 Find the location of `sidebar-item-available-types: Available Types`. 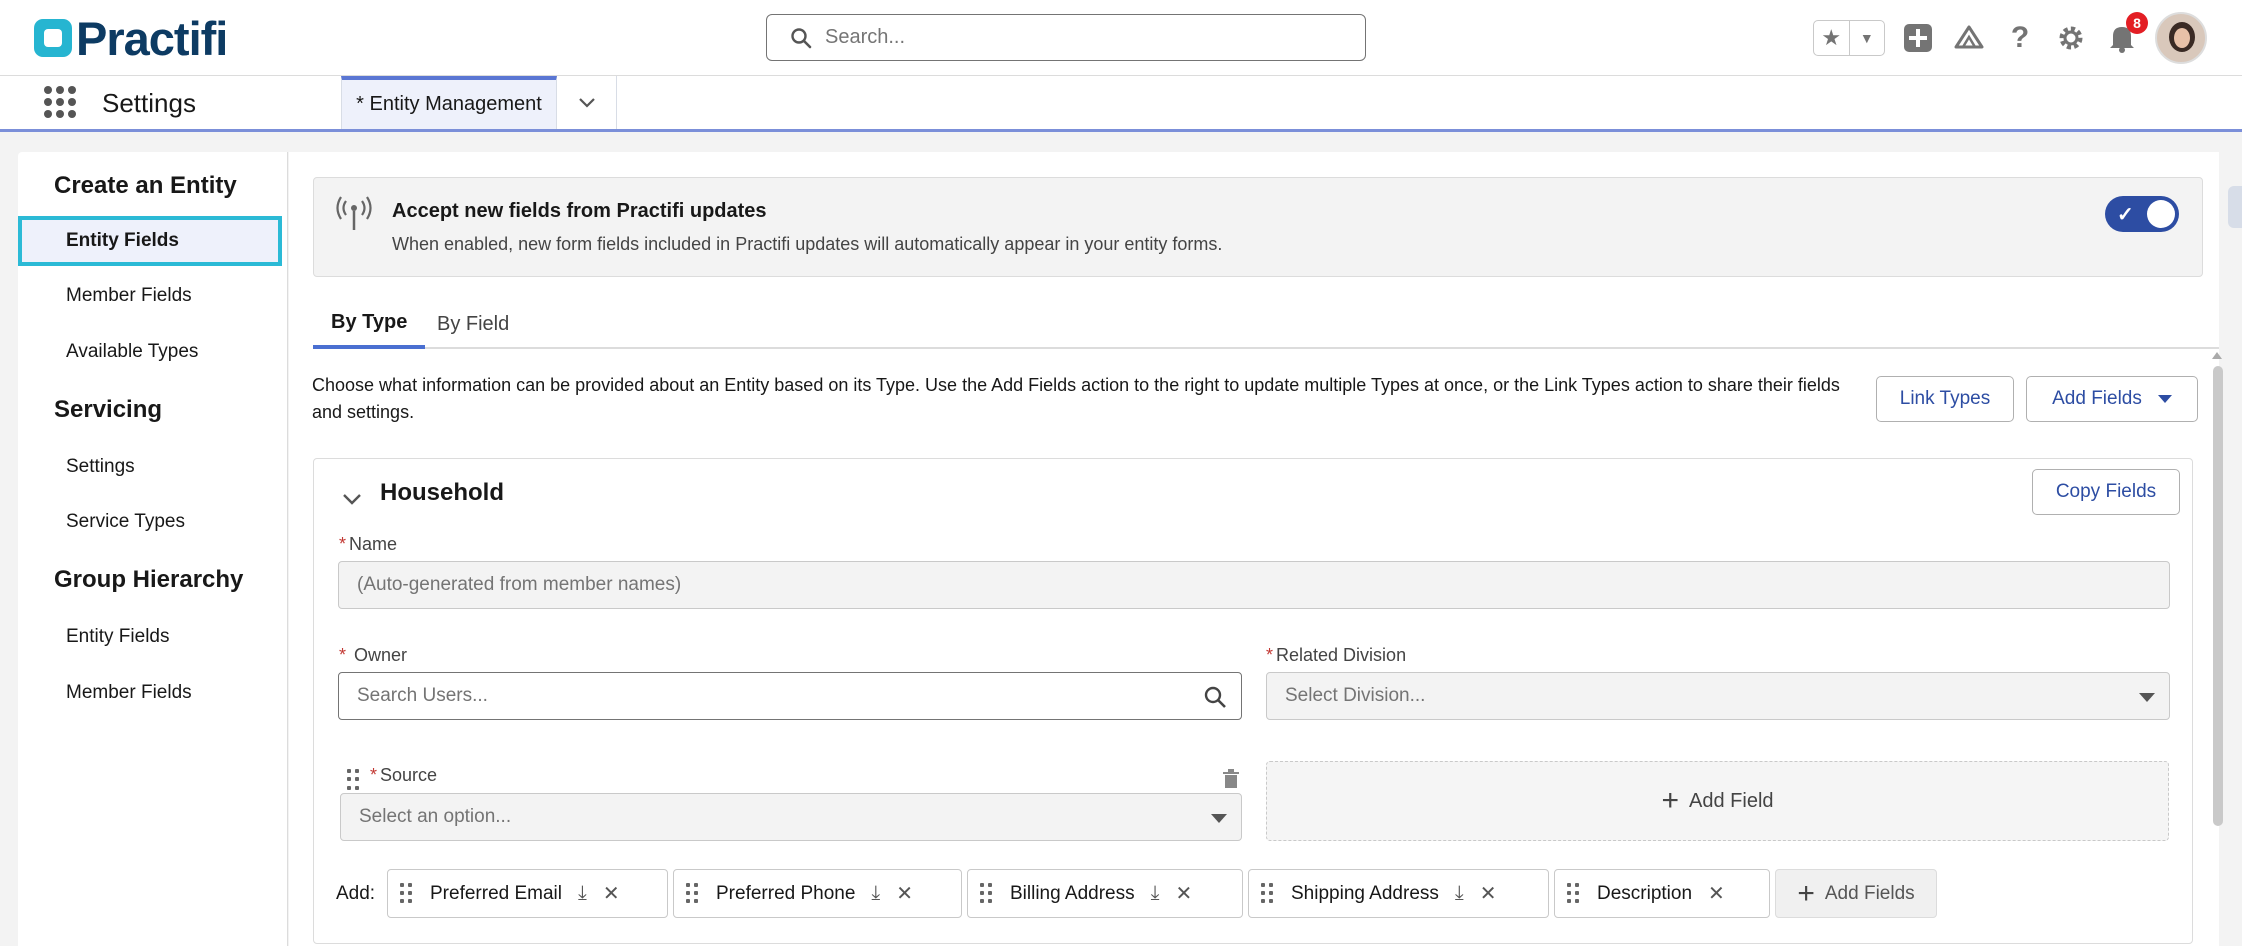

sidebar-item-available-types: Available Types is located at coordinates (150, 352).